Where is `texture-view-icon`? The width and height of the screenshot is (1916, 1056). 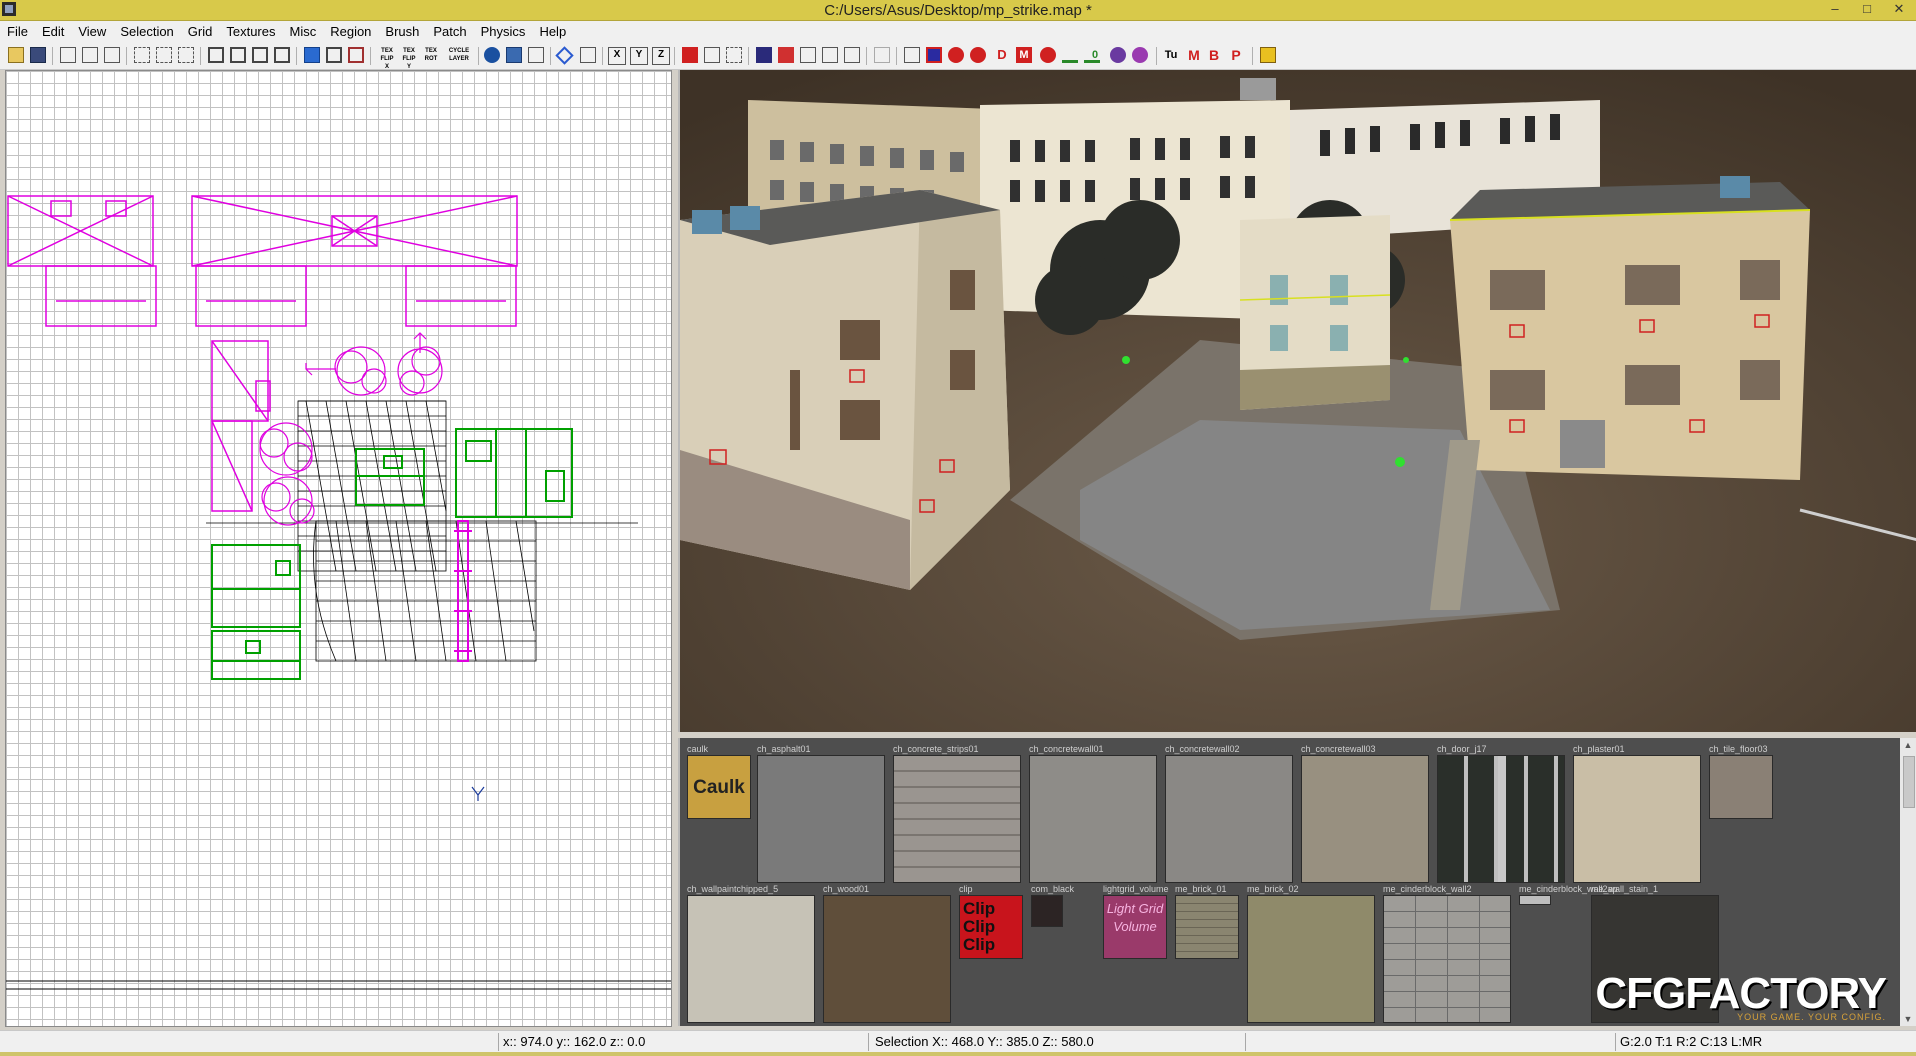 texture-view-icon is located at coordinates (514, 55).